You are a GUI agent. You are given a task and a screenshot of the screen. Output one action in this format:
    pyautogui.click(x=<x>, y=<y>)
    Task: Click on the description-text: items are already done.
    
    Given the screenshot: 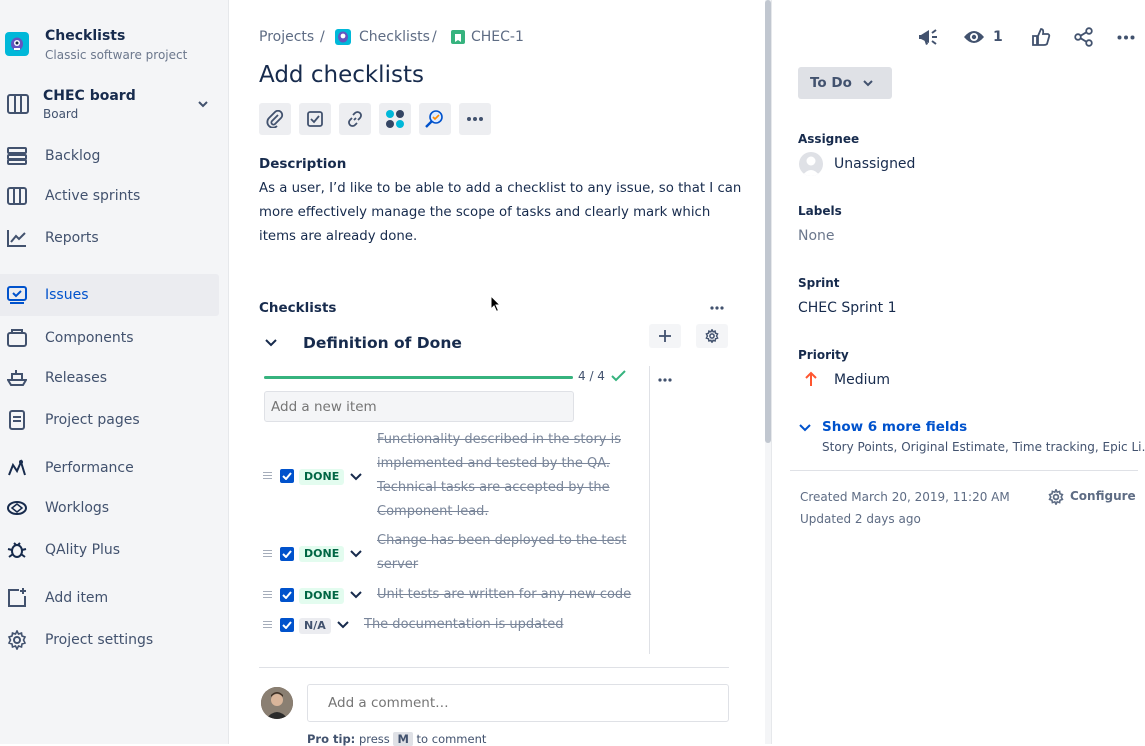 What is the action you would take?
    pyautogui.click(x=338, y=236)
    